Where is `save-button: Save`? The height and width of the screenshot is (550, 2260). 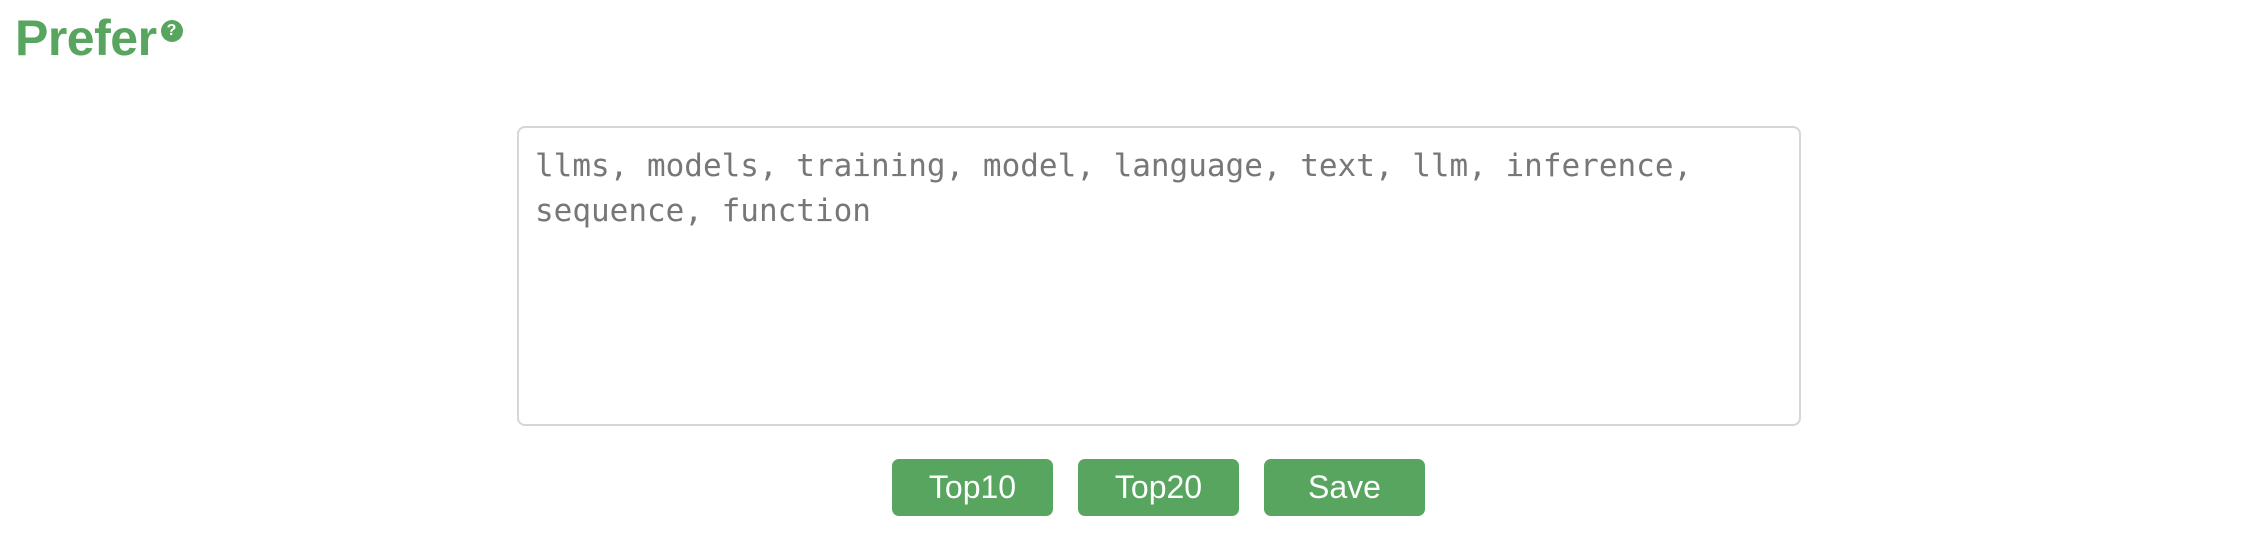 save-button: Save is located at coordinates (1344, 487).